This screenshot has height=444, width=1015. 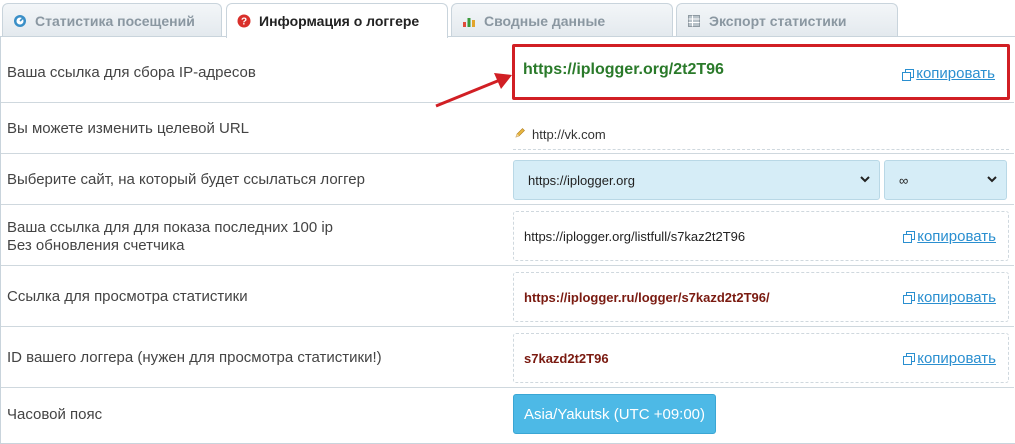 What do you see at coordinates (20, 21) in the screenshot?
I see `stats-gauge-icon` at bounding box center [20, 21].